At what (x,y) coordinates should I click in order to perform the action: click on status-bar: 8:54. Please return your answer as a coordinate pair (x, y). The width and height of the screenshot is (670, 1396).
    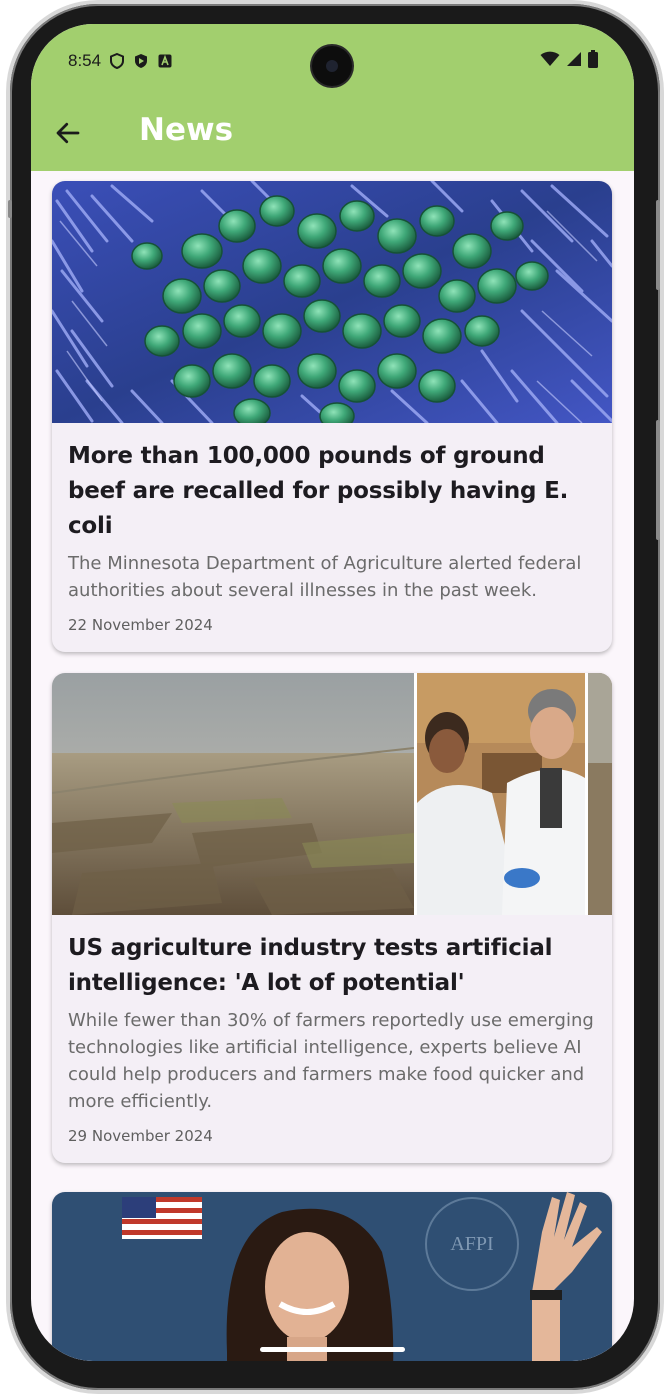
    Looking at the image, I should click on (120, 61).